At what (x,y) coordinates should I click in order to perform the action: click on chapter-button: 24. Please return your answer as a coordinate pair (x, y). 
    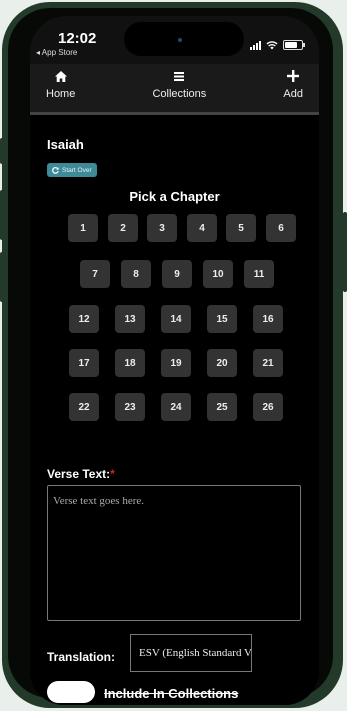
    Looking at the image, I should click on (176, 407).